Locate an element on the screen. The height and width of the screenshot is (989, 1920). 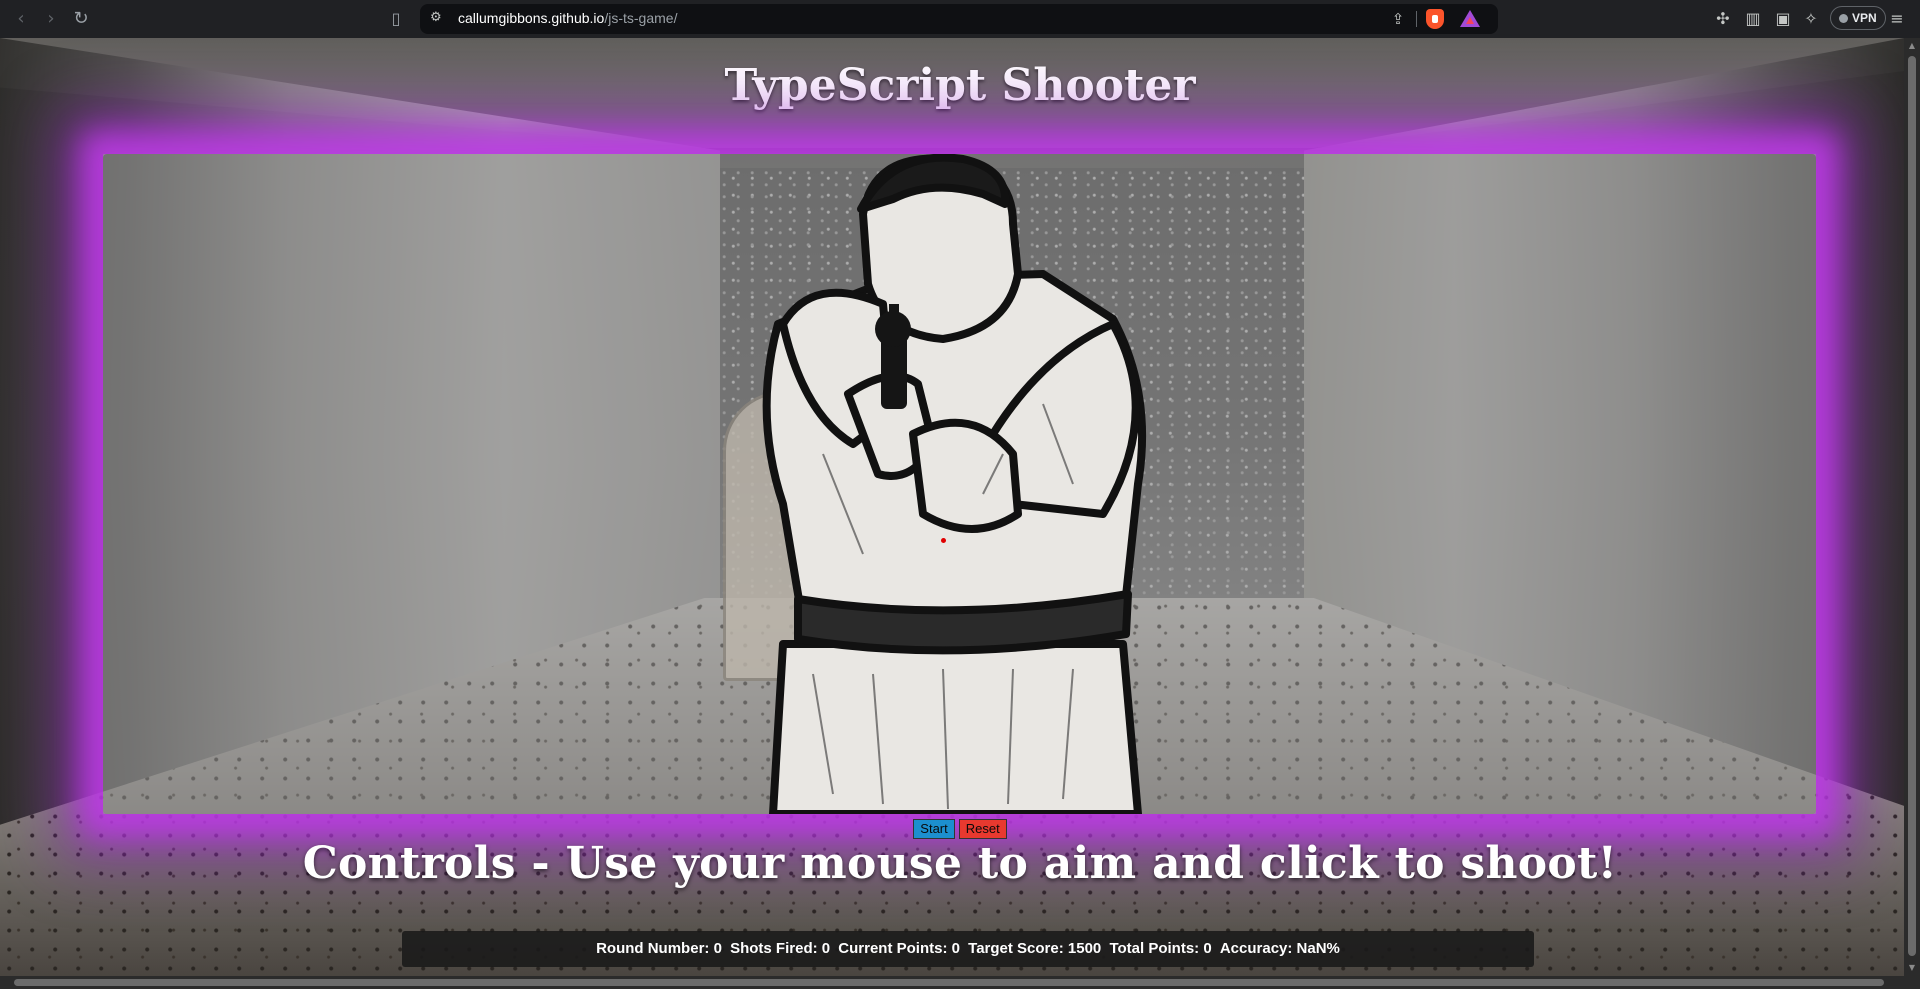
vertical-scrollbar: ▲ ▼ is located at coordinates (1912, 507).